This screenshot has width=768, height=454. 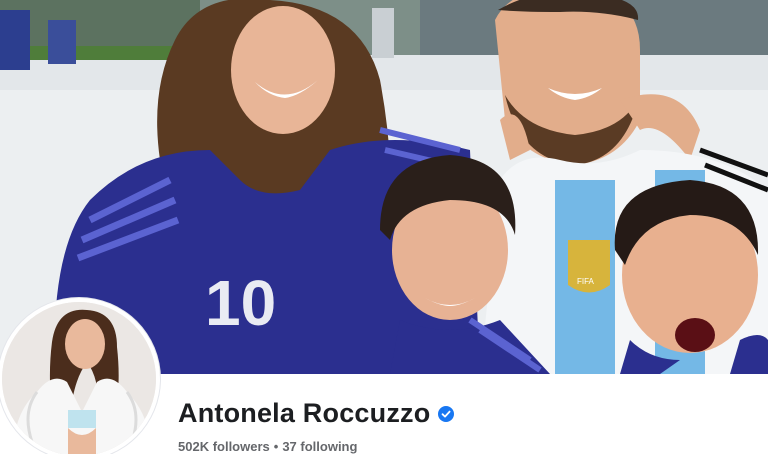 I want to click on verified-badge-icon, so click(x=446, y=413).